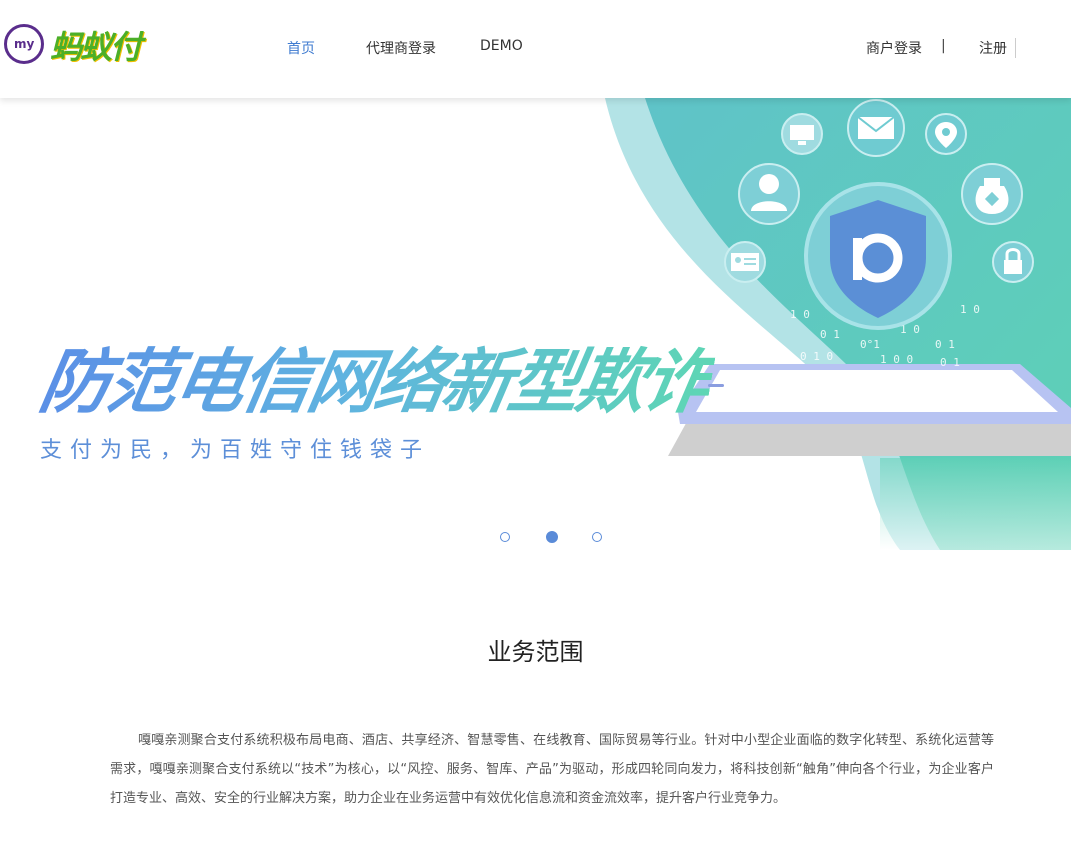 Image resolution: width=1071 pixels, height=846 pixels. I want to click on banner-subline: 支付为民，为百姓守住钱袋子, so click(235, 450).